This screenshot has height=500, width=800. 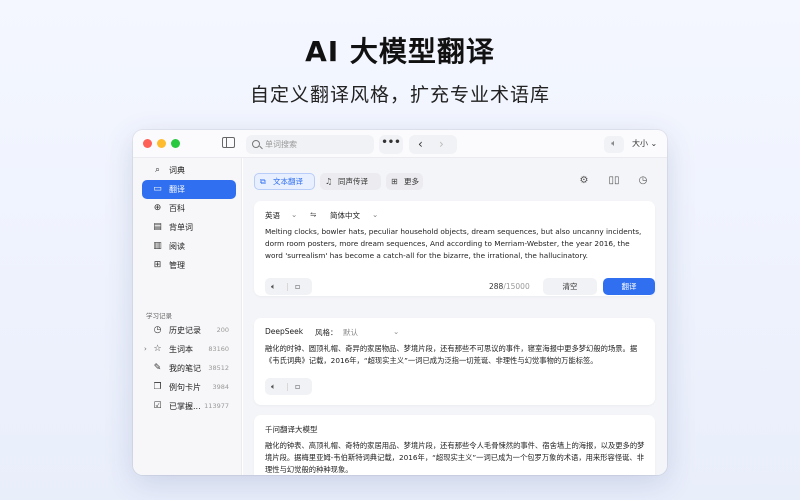 I want to click on sidebar-item-notes: ✎ 我的笔记 38512, so click(x=189, y=368).